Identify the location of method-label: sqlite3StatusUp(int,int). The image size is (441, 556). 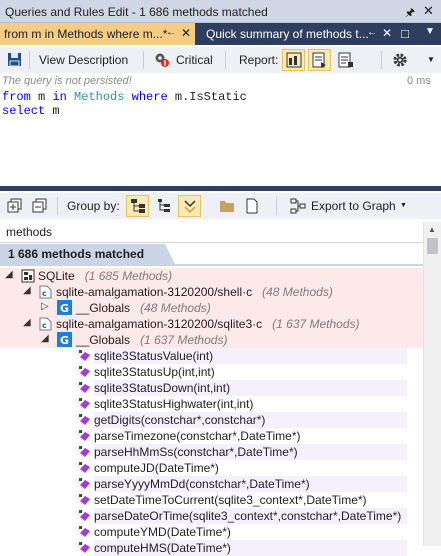
(154, 372).